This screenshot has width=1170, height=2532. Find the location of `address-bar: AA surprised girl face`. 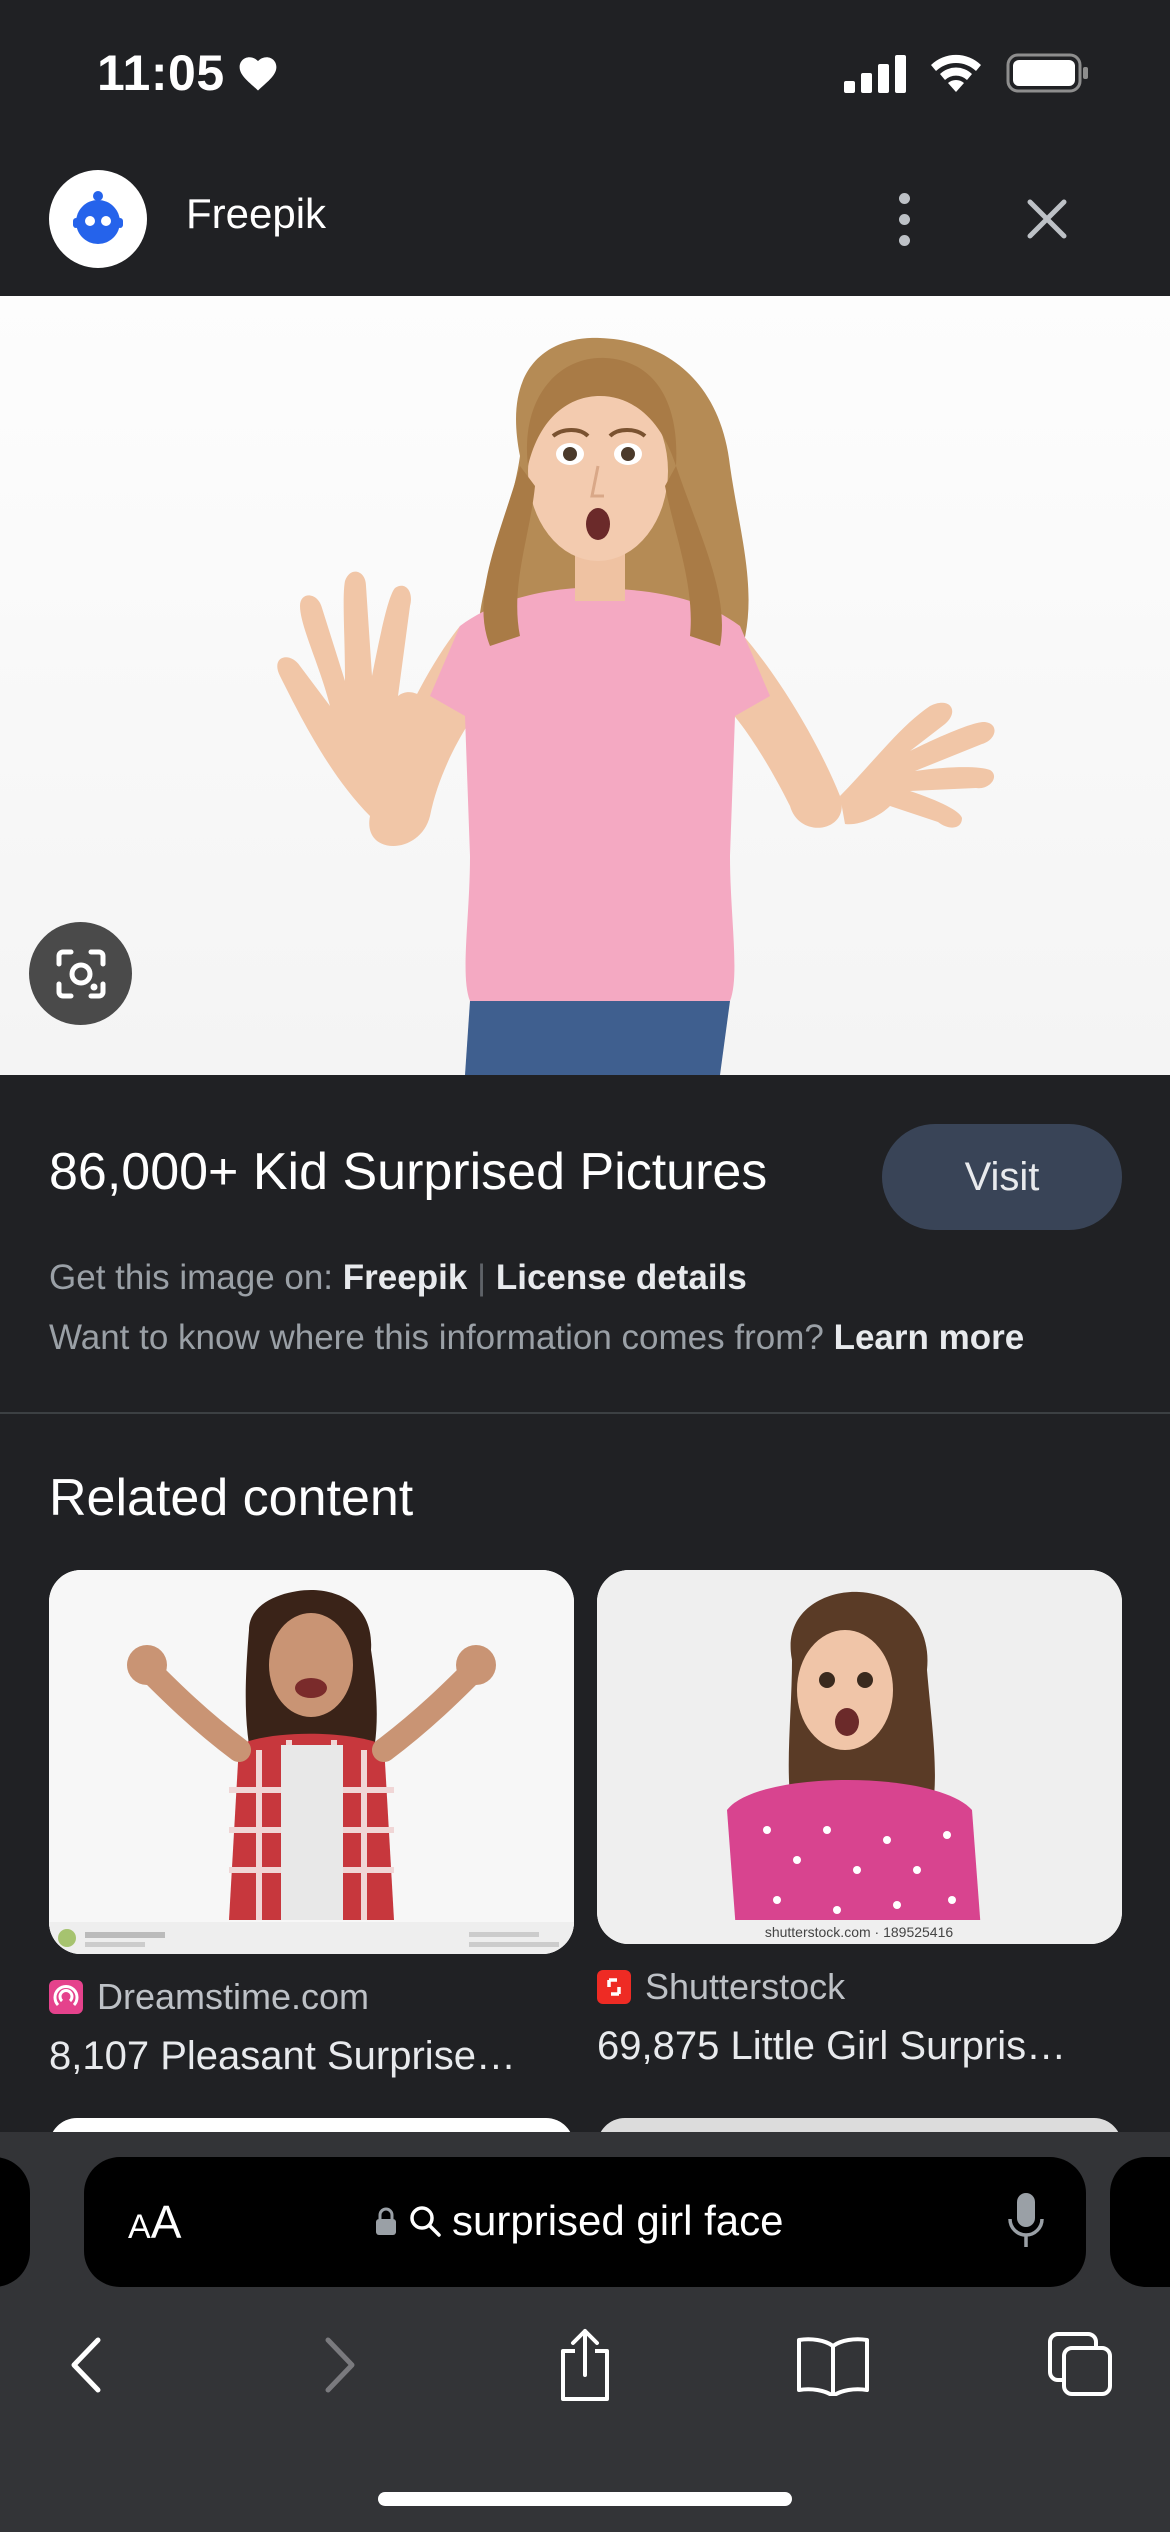

address-bar: AA surprised girl face is located at coordinates (585, 2222).